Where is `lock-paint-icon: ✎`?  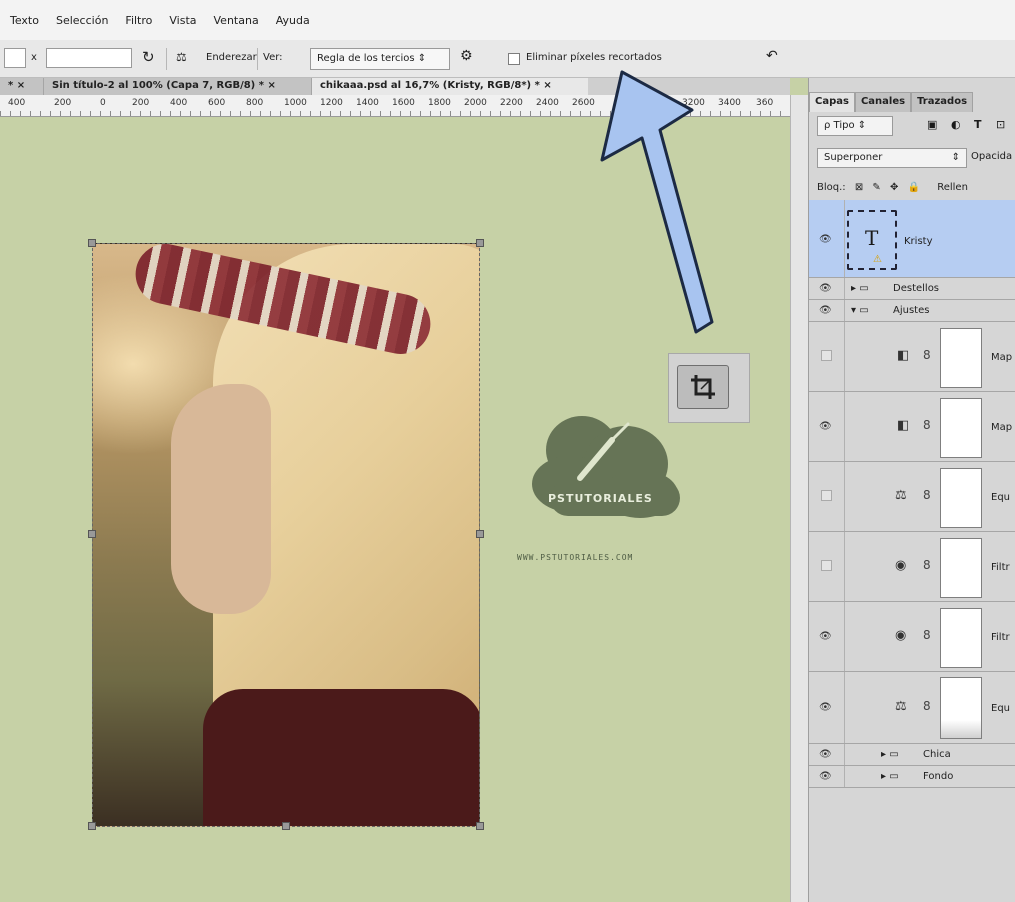 lock-paint-icon: ✎ is located at coordinates (876, 187).